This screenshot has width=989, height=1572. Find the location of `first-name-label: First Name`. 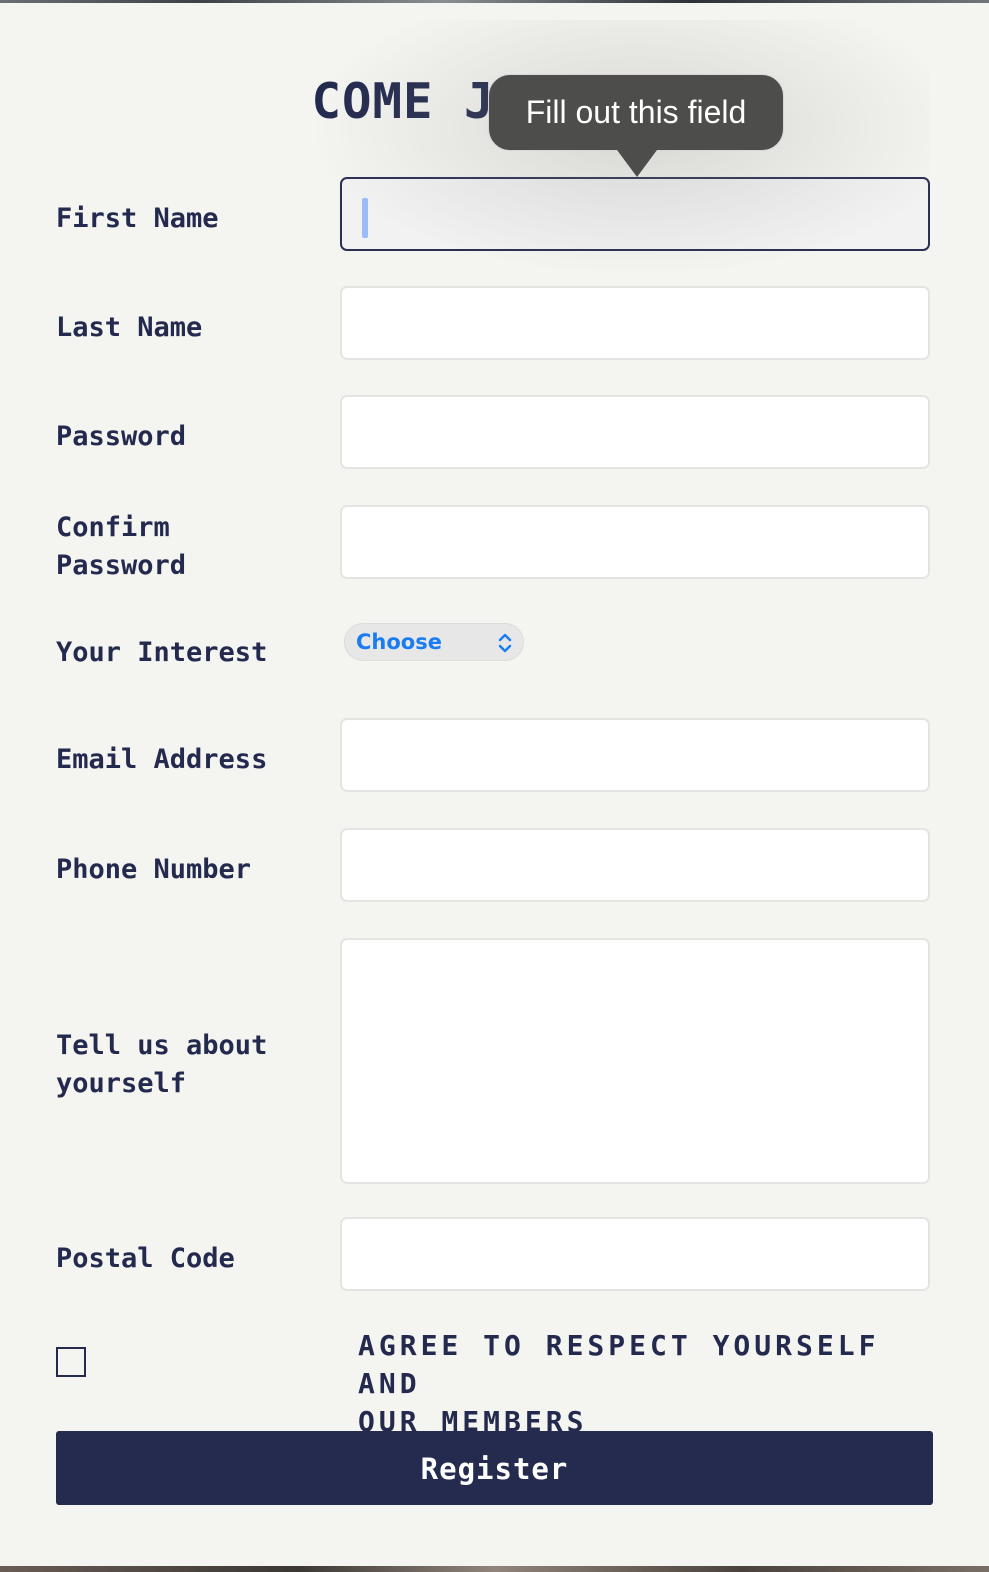

first-name-label: First Name is located at coordinates (137, 218).